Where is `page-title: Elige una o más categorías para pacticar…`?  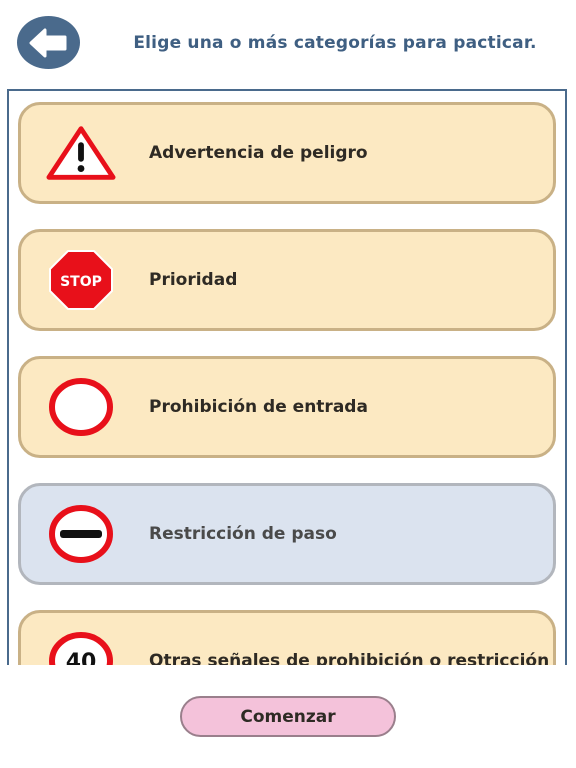
page-title: Elige una o más categorías para pacticar… is located at coordinates (335, 43).